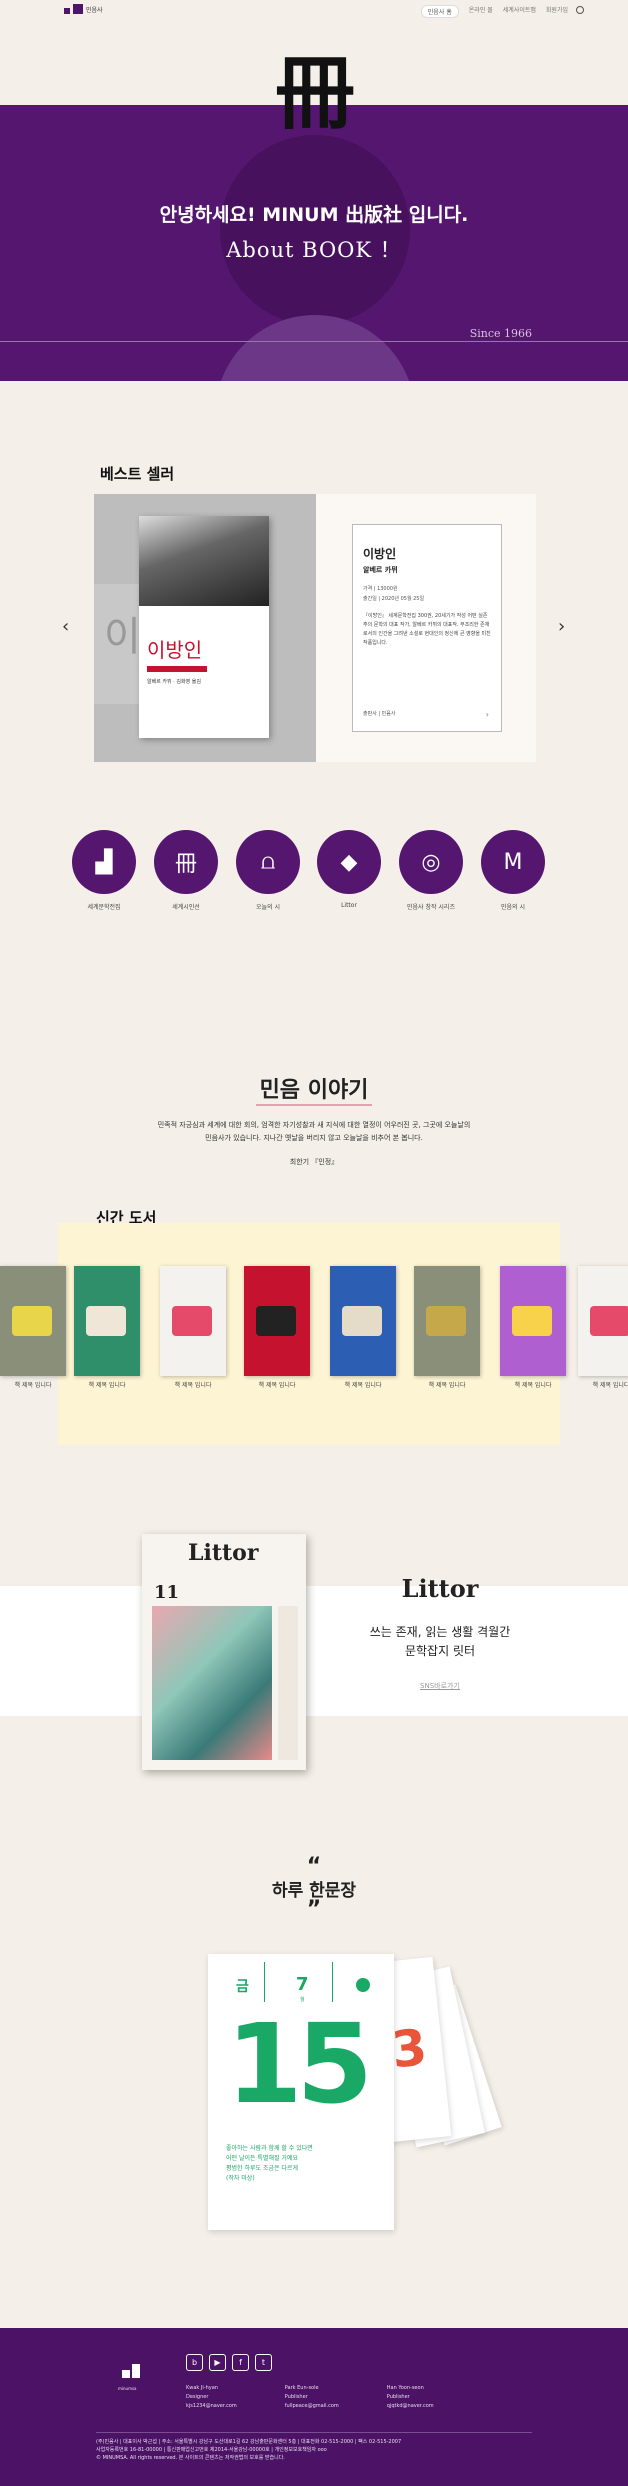 Image resolution: width=628 pixels, height=2486 pixels. What do you see at coordinates (487, 714) in the screenshot?
I see `card-arrow-icon: ›` at bounding box center [487, 714].